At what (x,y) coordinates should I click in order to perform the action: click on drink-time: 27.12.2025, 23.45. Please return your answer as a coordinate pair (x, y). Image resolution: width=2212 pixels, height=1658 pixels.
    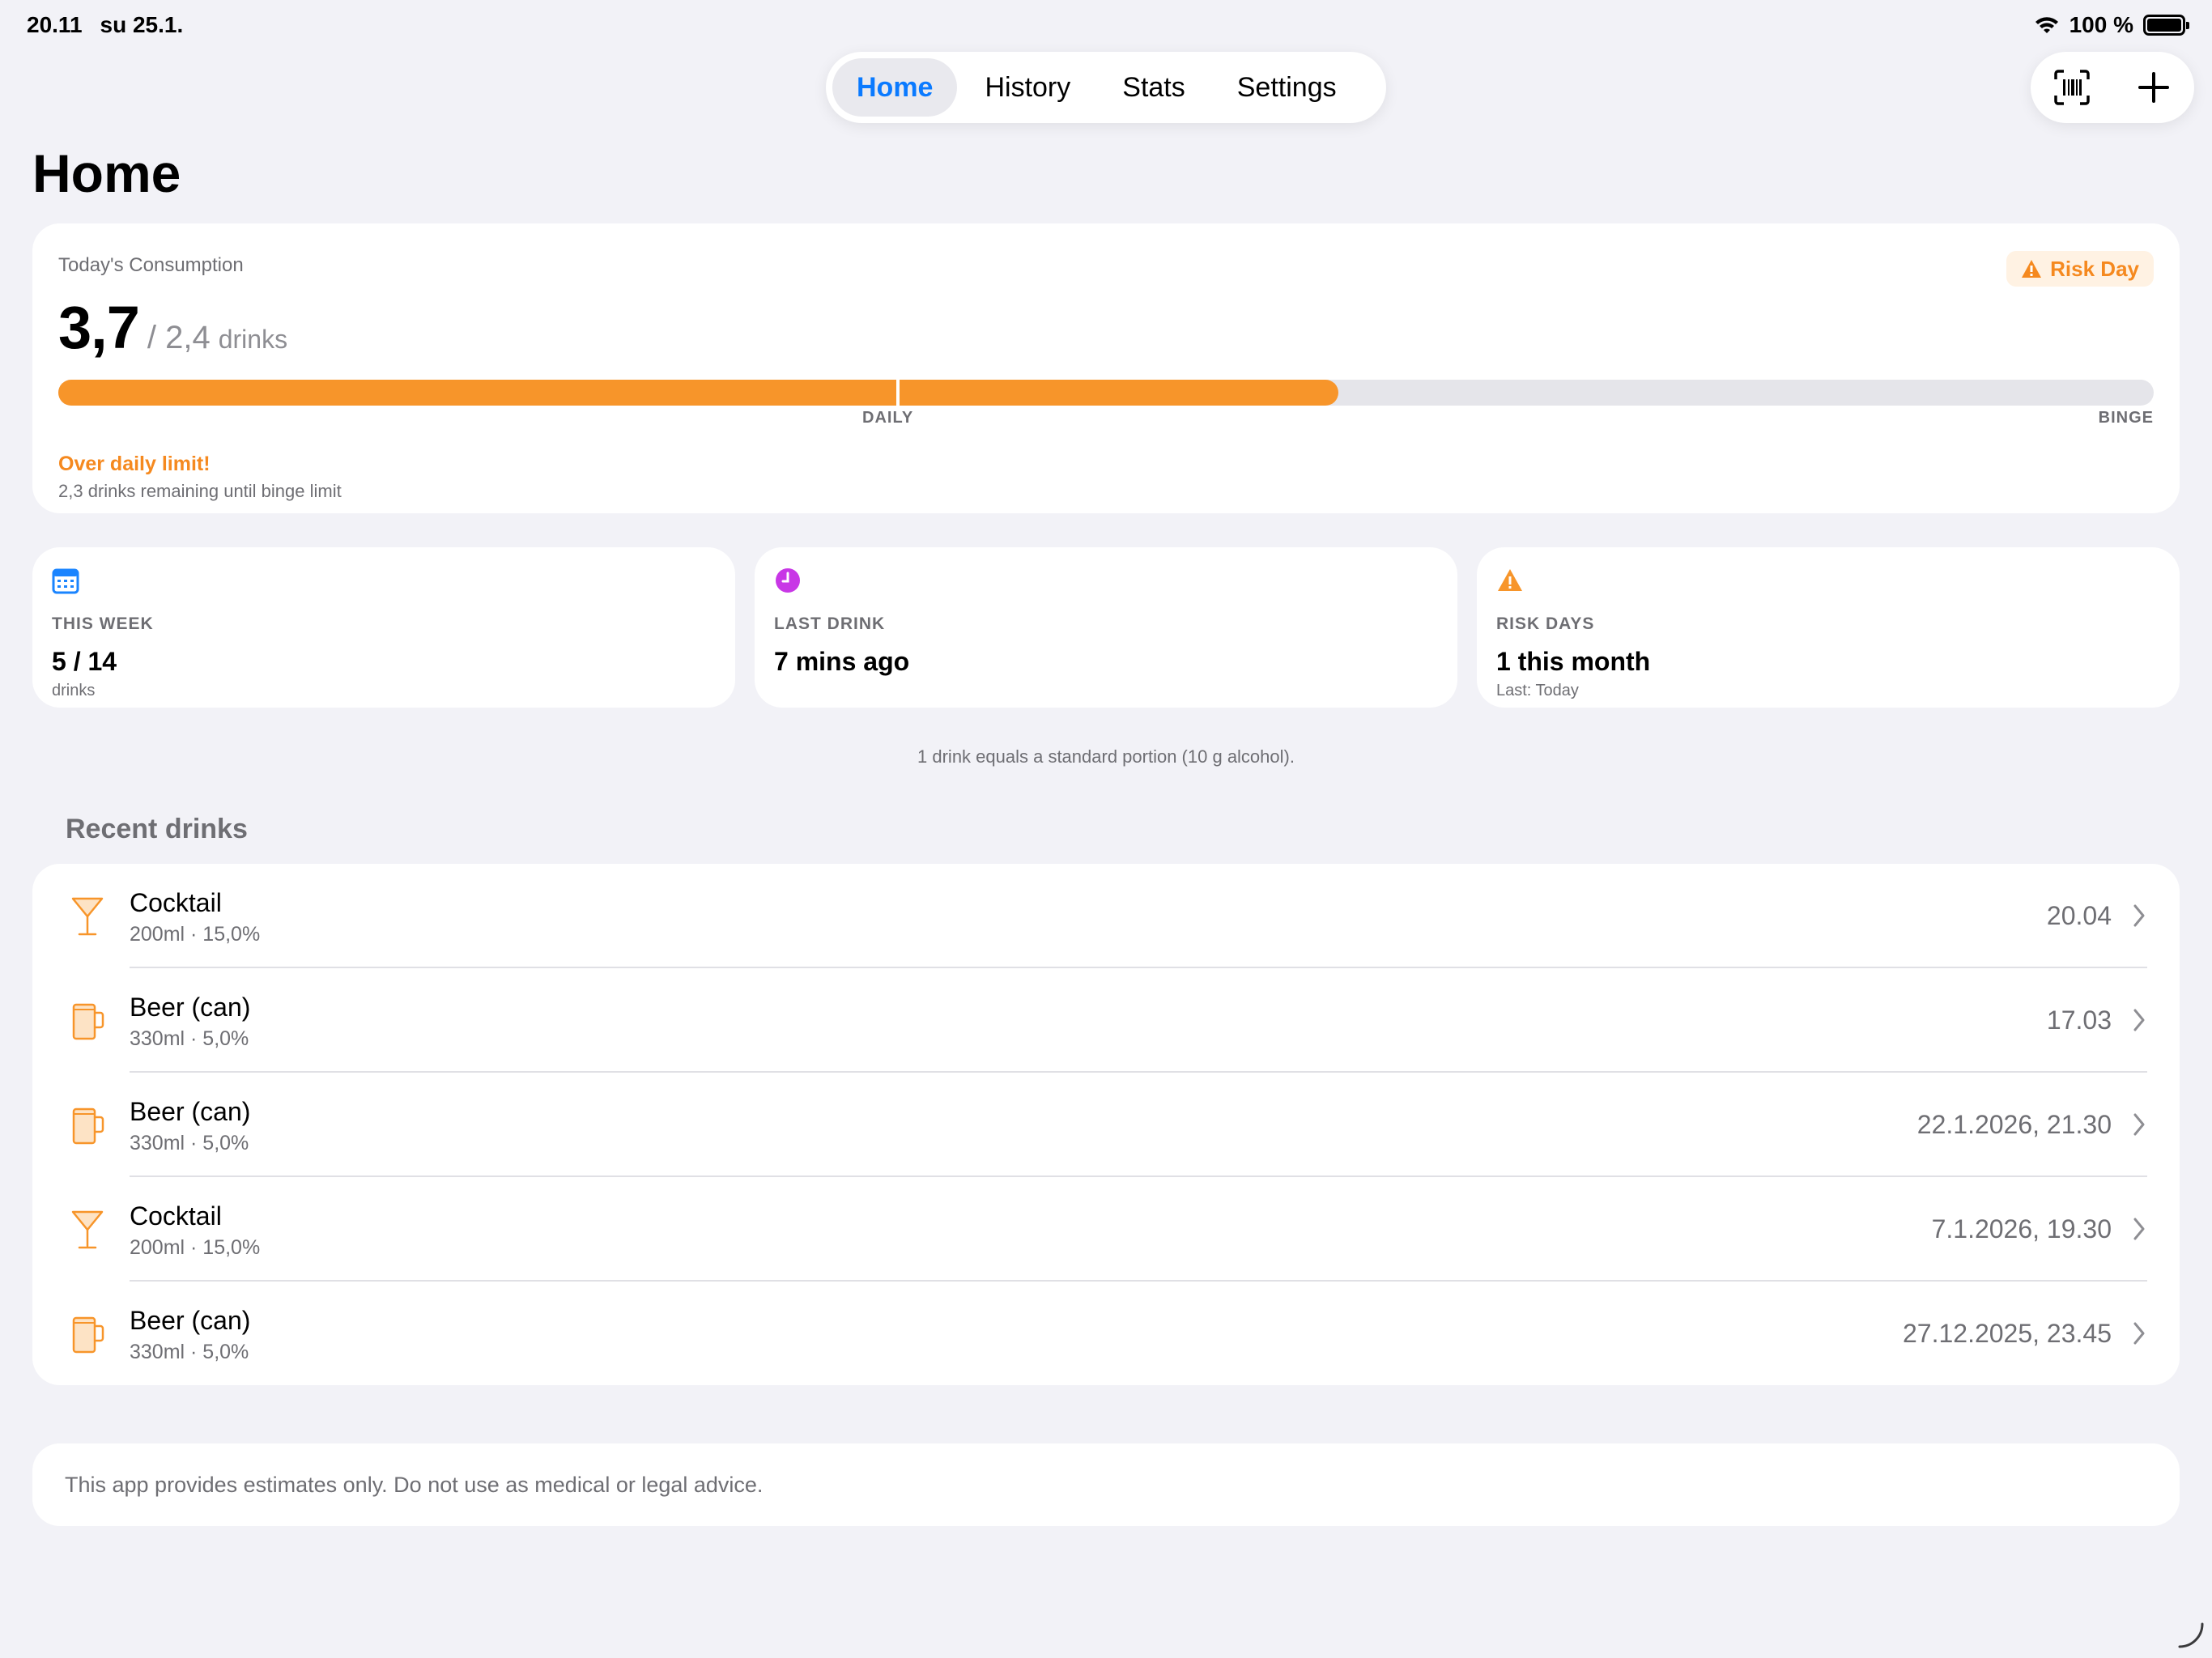
    Looking at the image, I should click on (2007, 1333).